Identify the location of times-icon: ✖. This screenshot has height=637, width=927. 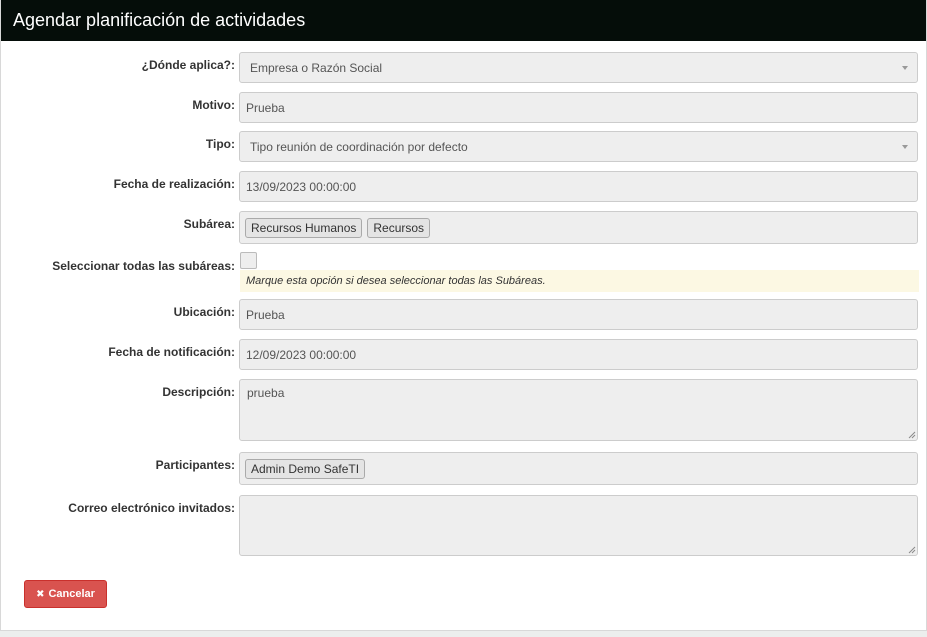
(40, 594).